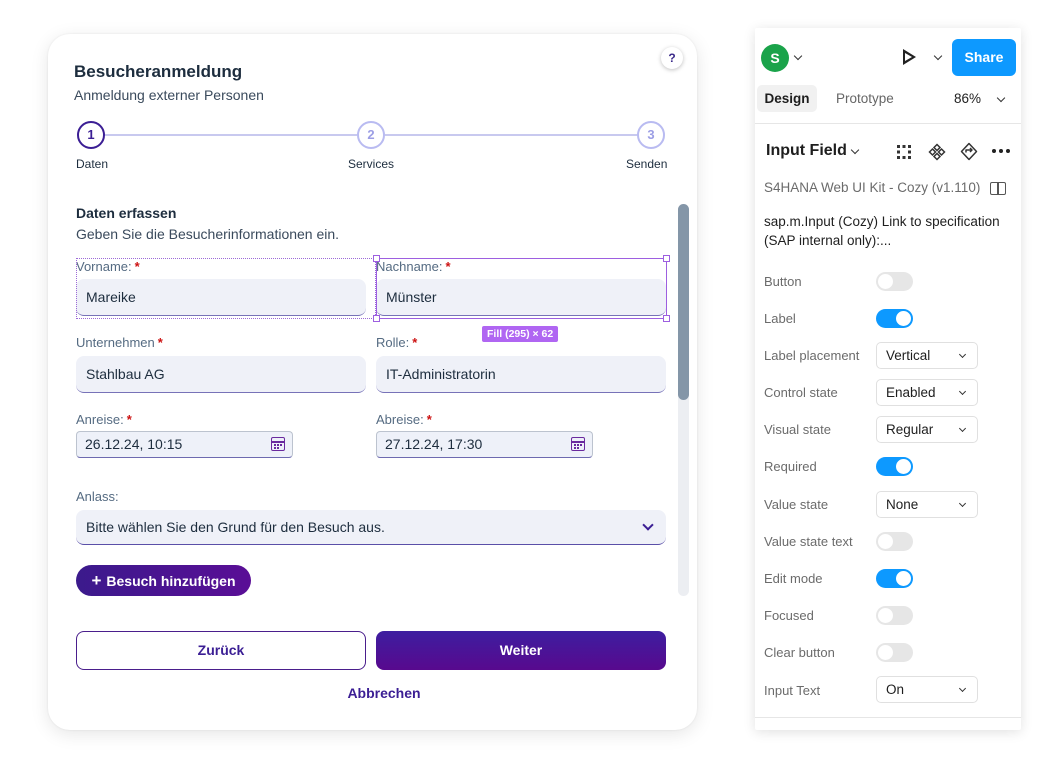  I want to click on selection-outline, so click(521, 288).